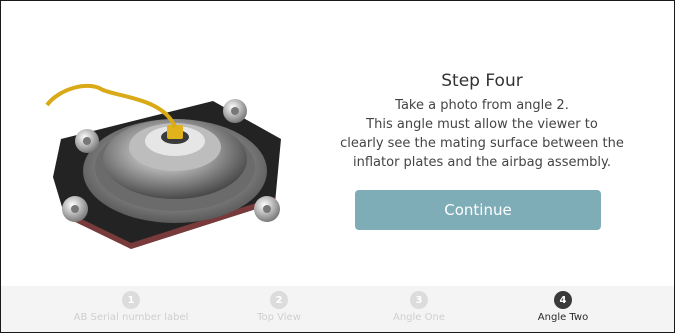 The height and width of the screenshot is (333, 675). I want to click on nut-bottom-left, so click(75, 209).